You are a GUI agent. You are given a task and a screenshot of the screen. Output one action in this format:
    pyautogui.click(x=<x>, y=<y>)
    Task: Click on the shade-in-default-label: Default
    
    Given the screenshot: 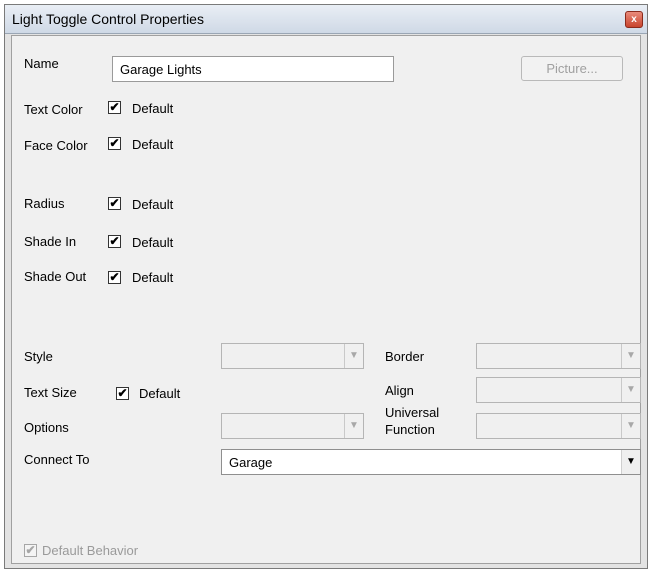 What is the action you would take?
    pyautogui.click(x=153, y=242)
    